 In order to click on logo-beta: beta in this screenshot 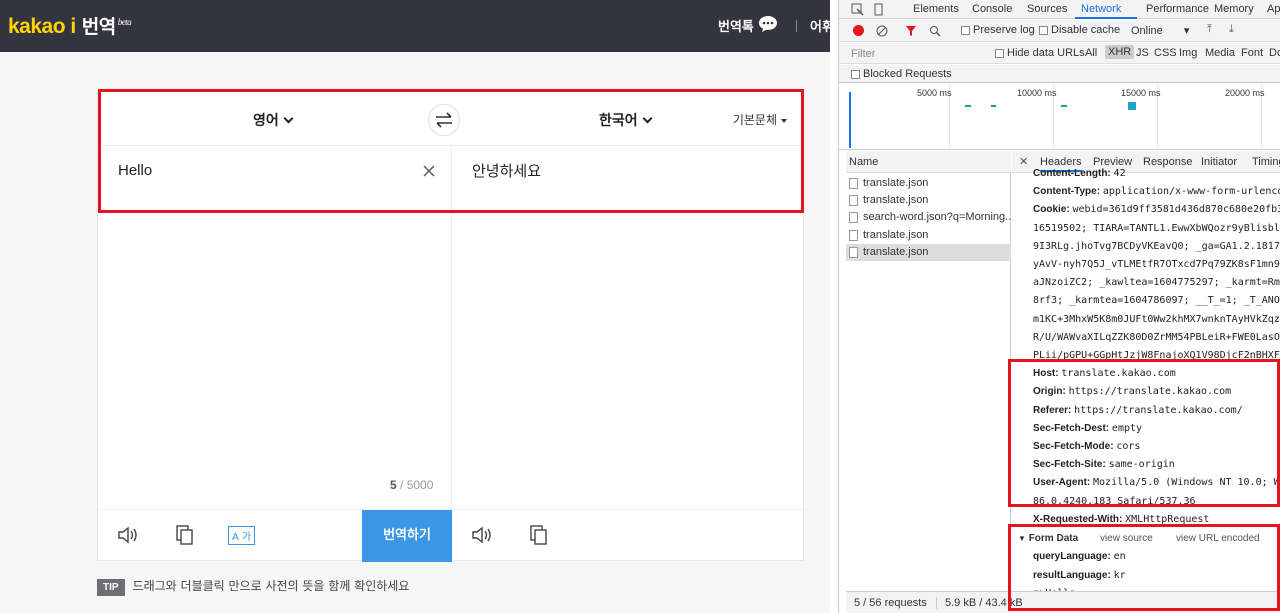, I will do `click(124, 22)`.